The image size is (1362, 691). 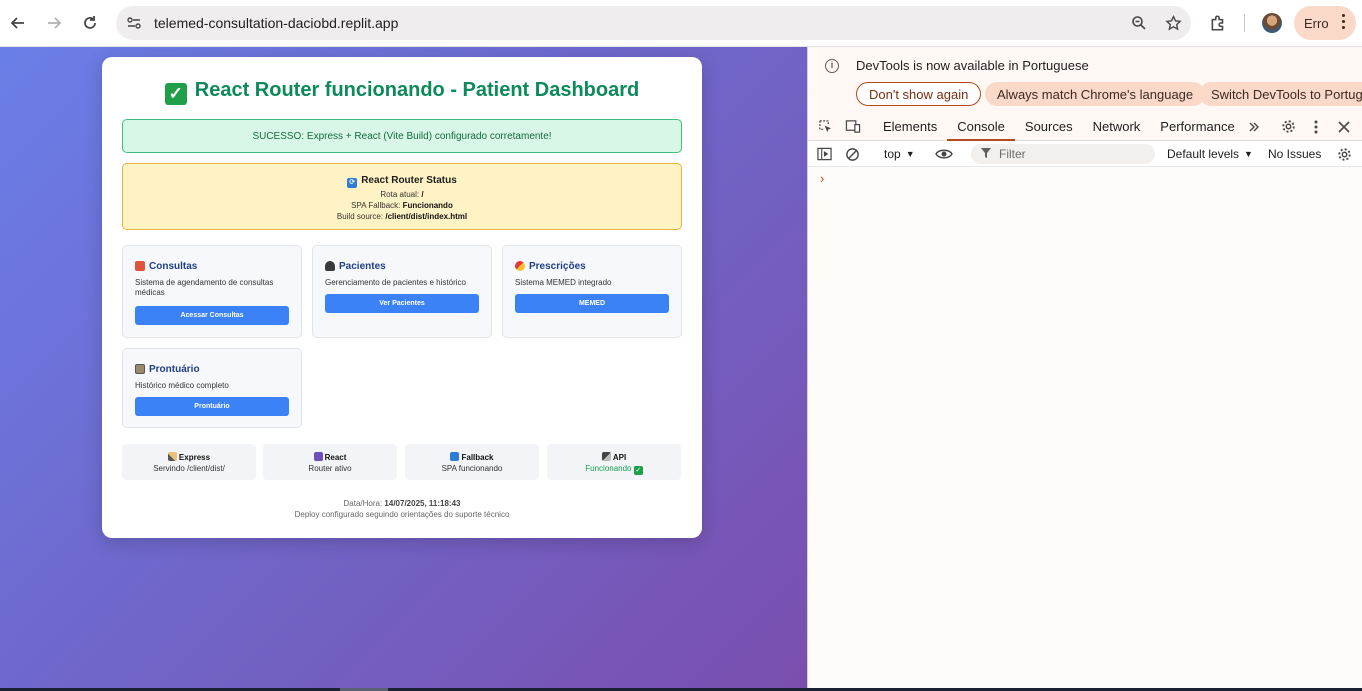 What do you see at coordinates (174, 369) in the screenshot?
I see `feature-title-text: Prontuário` at bounding box center [174, 369].